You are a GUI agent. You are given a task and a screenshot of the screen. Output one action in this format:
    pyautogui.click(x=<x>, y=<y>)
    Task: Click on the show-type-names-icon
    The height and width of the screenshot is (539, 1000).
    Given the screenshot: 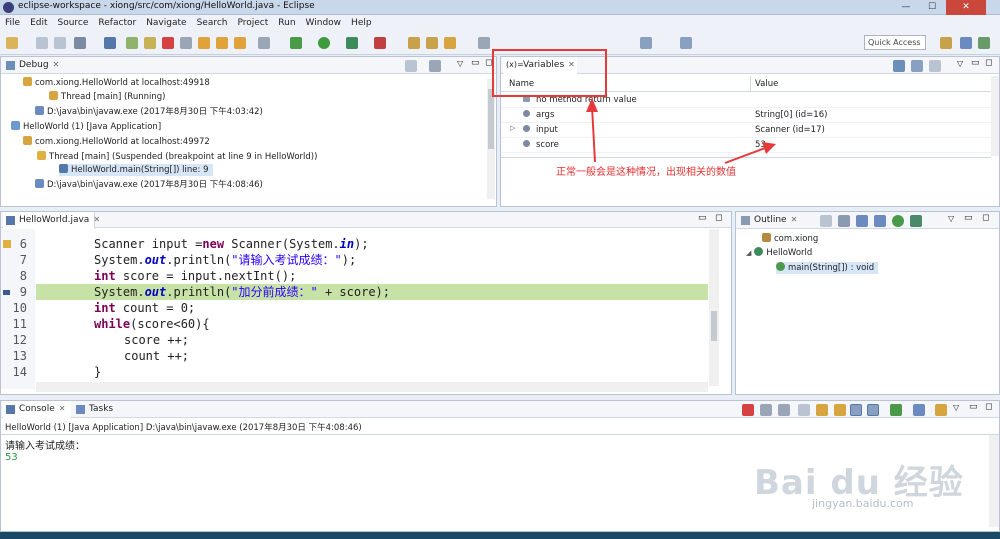 What is the action you would take?
    pyautogui.click(x=899, y=66)
    